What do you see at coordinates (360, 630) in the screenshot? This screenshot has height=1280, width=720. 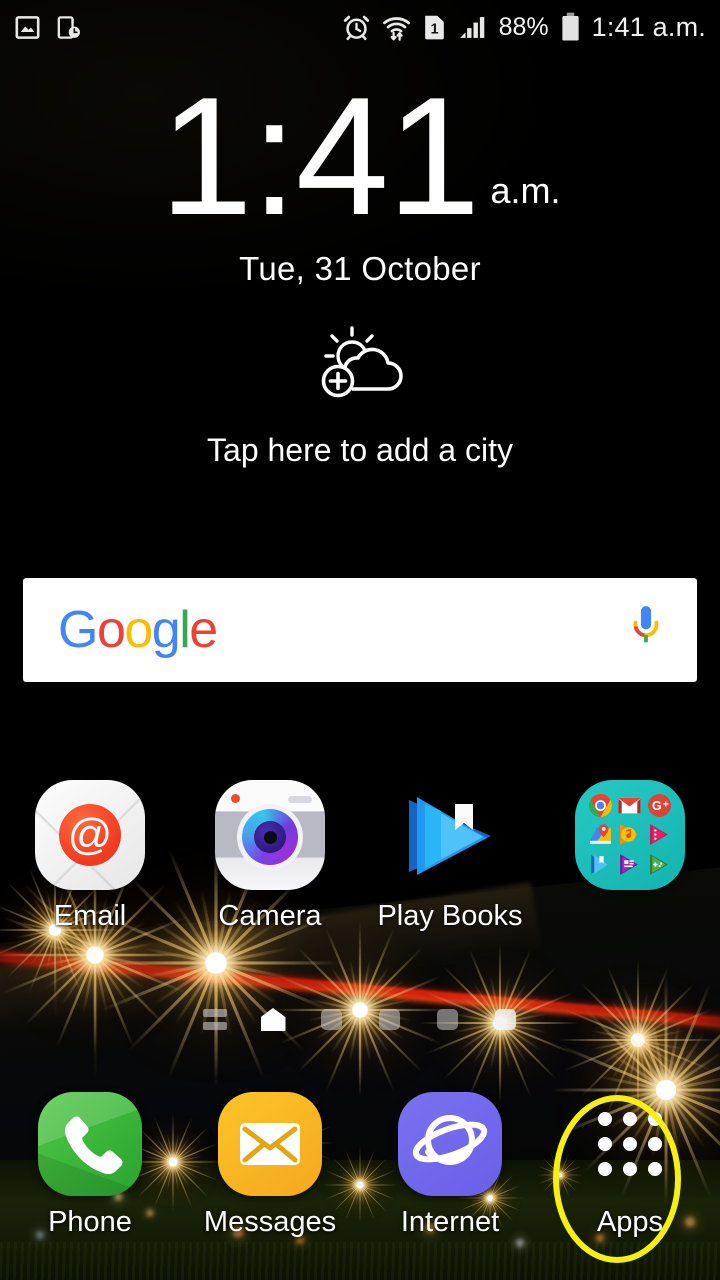 I see `google-search-bar: Google` at bounding box center [360, 630].